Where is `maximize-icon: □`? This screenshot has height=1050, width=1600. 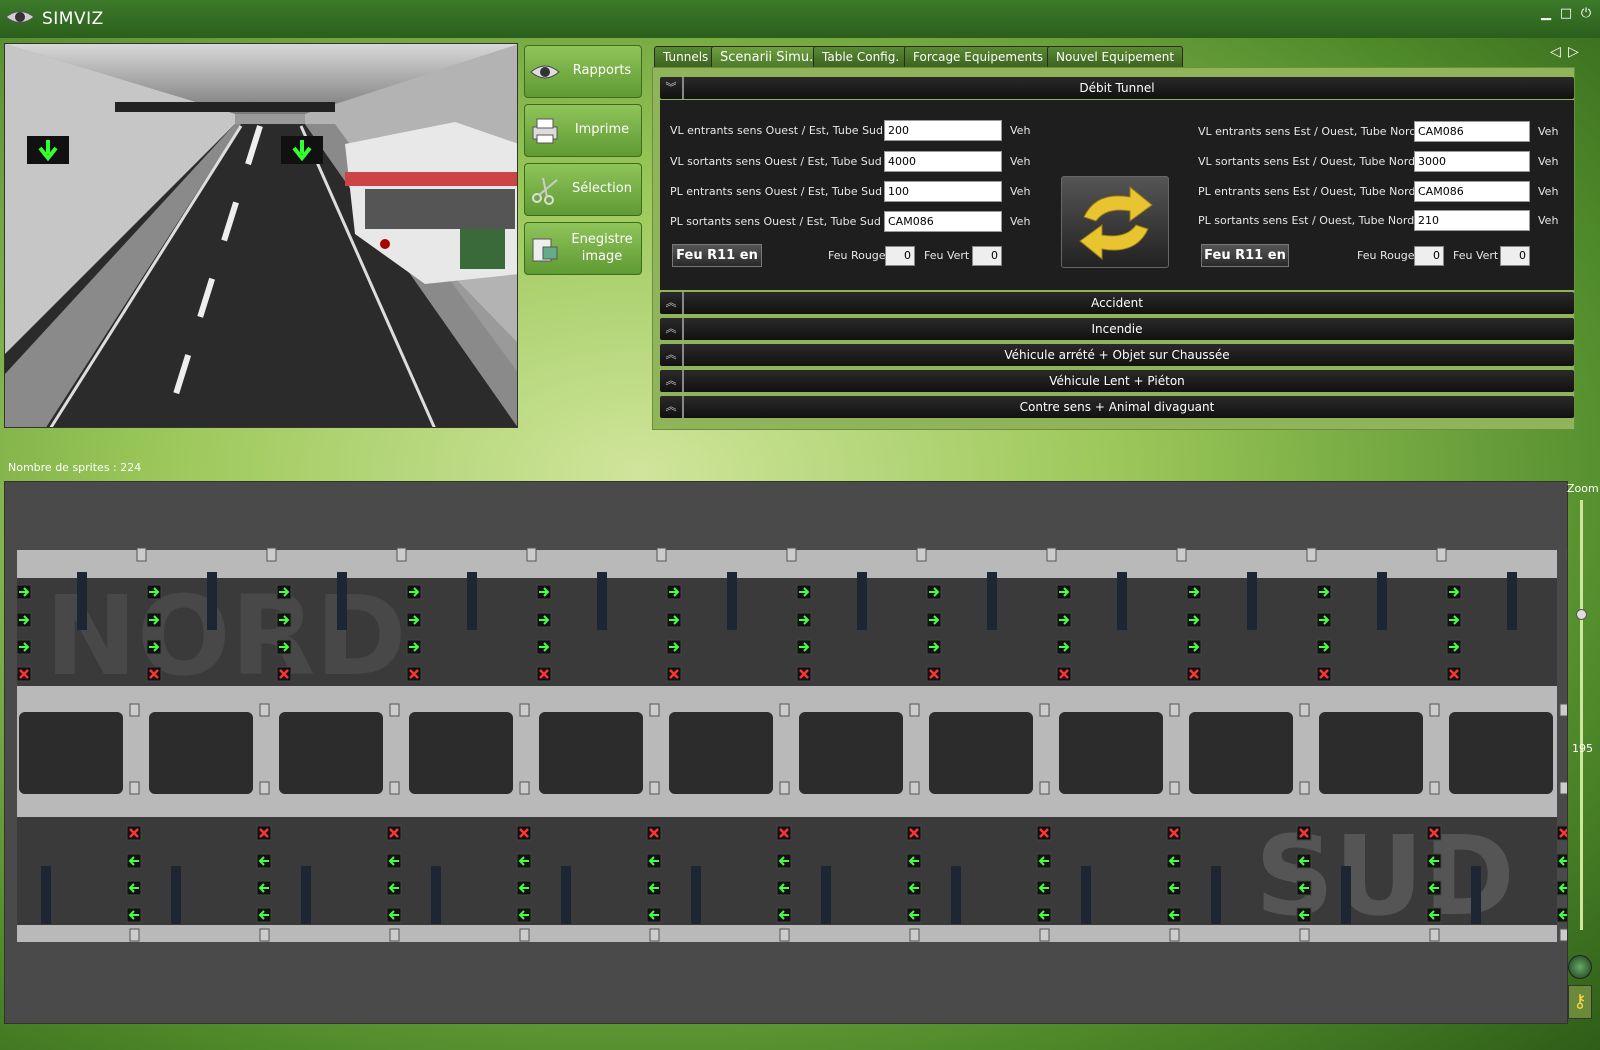 maximize-icon: □ is located at coordinates (1566, 14).